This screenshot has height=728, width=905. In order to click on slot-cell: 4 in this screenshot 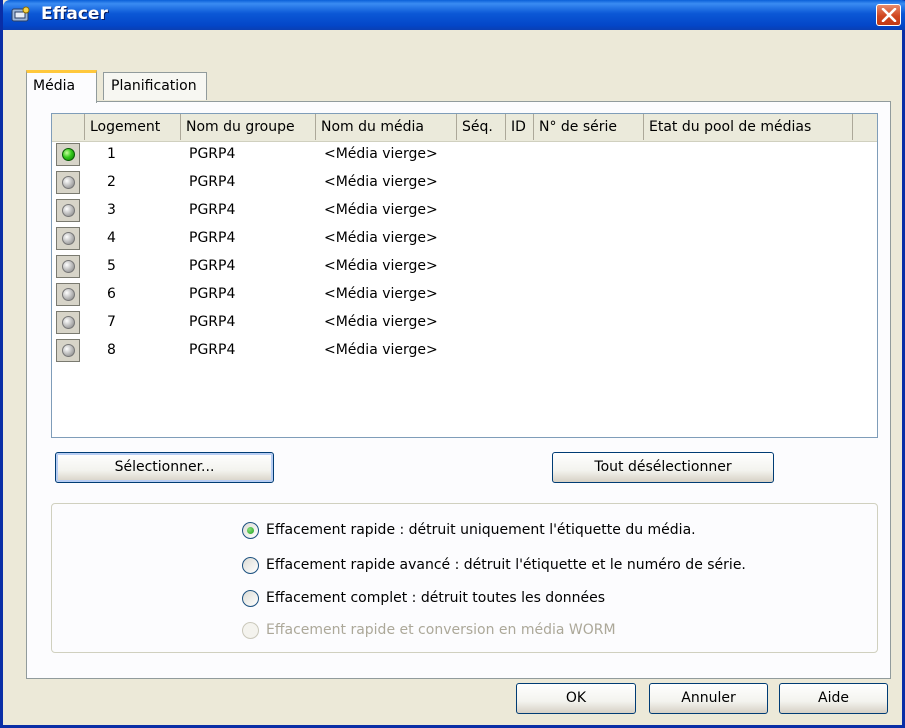, I will do `click(111, 238)`.